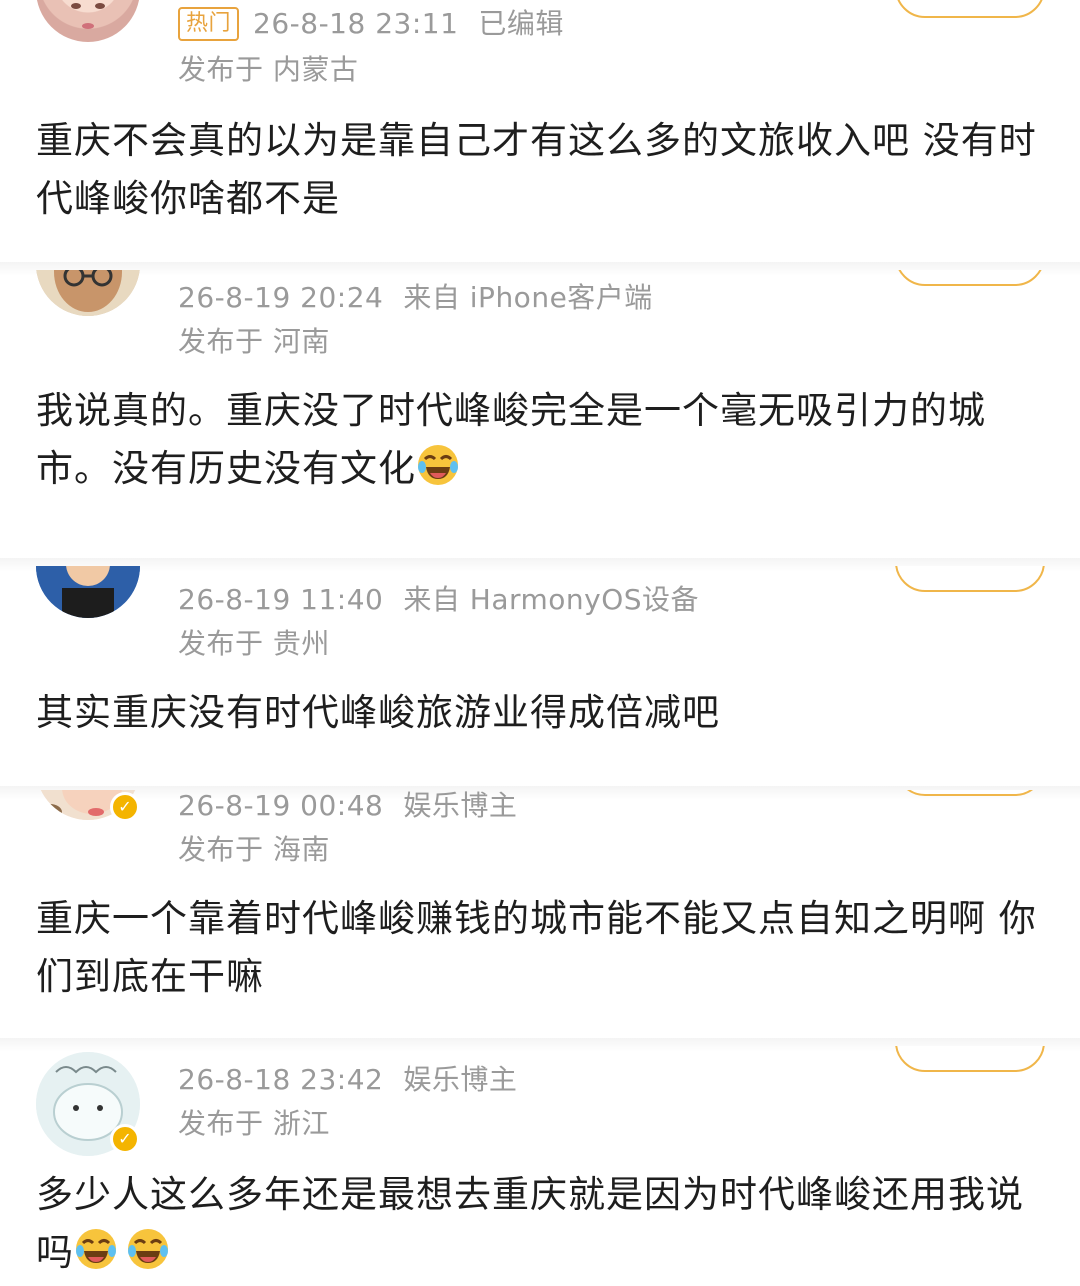 This screenshot has height=1286, width=1080. What do you see at coordinates (356, 23) in the screenshot?
I see `comment-time: 26-8-18 23:11` at bounding box center [356, 23].